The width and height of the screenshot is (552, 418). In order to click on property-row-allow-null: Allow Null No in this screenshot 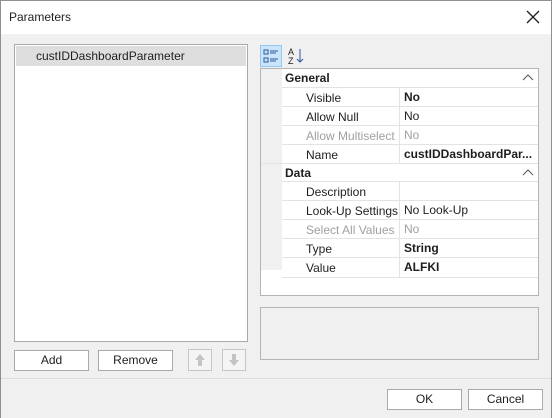, I will do `click(410, 116)`.